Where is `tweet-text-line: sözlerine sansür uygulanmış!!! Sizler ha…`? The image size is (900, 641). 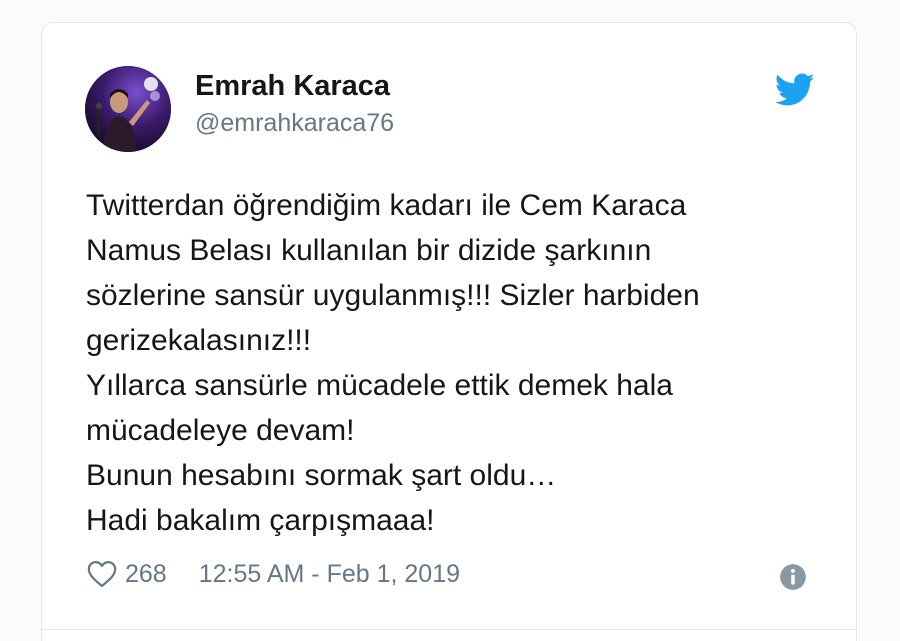 tweet-text-line: sözlerine sansür uygulanmış!!! Sizler ha… is located at coordinates (393, 295).